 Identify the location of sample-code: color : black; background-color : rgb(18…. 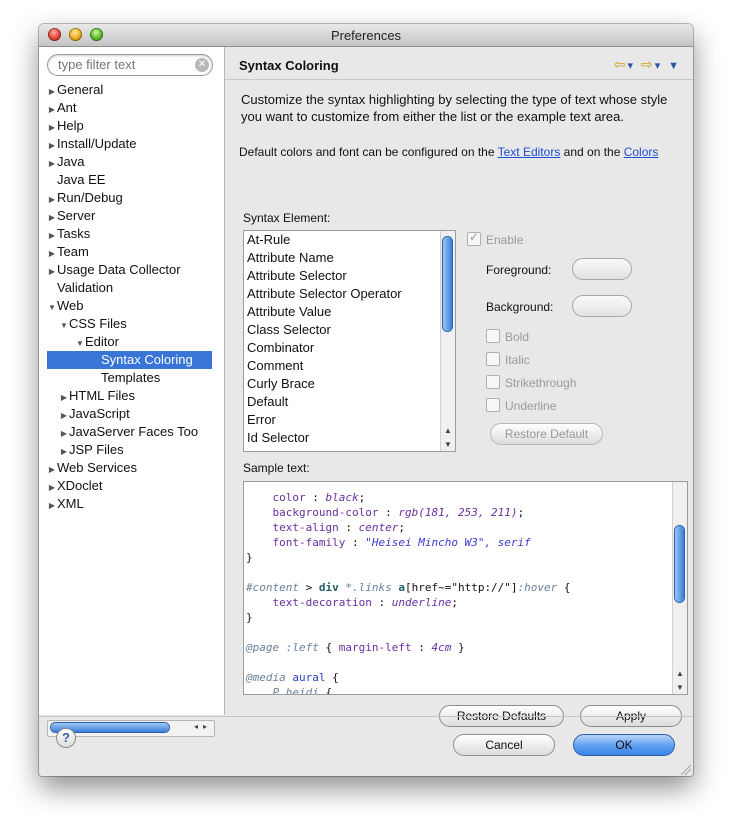
(459, 588).